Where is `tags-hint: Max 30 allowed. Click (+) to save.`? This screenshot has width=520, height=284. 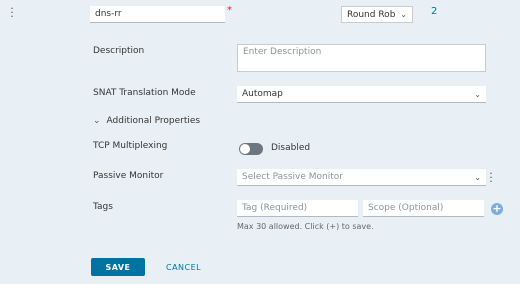
tags-hint: Max 30 allowed. Click (+) to save. is located at coordinates (305, 226).